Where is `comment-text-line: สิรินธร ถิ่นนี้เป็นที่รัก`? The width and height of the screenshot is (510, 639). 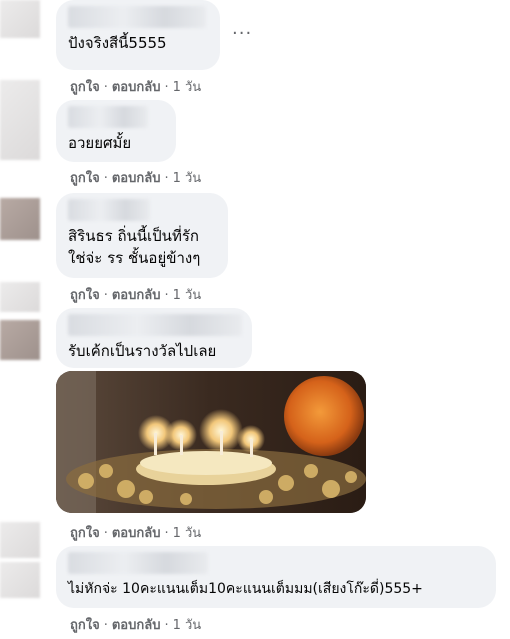 comment-text-line: สิรินธร ถิ่นนี้เป็นที่รัก is located at coordinates (133, 236).